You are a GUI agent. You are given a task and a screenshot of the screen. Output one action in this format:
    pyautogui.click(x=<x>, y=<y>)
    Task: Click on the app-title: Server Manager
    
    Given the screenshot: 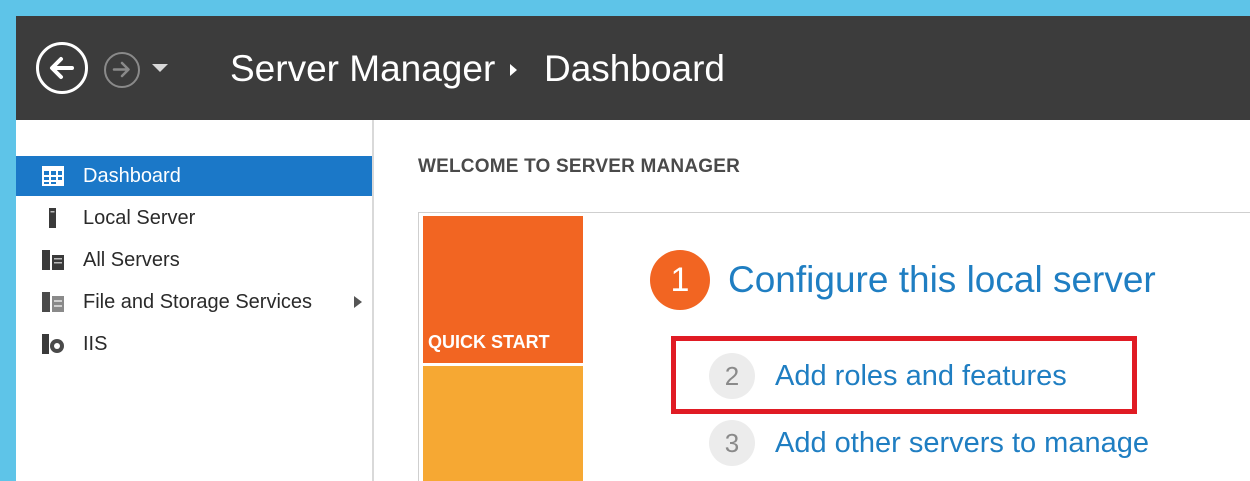 What is the action you would take?
    pyautogui.click(x=363, y=68)
    